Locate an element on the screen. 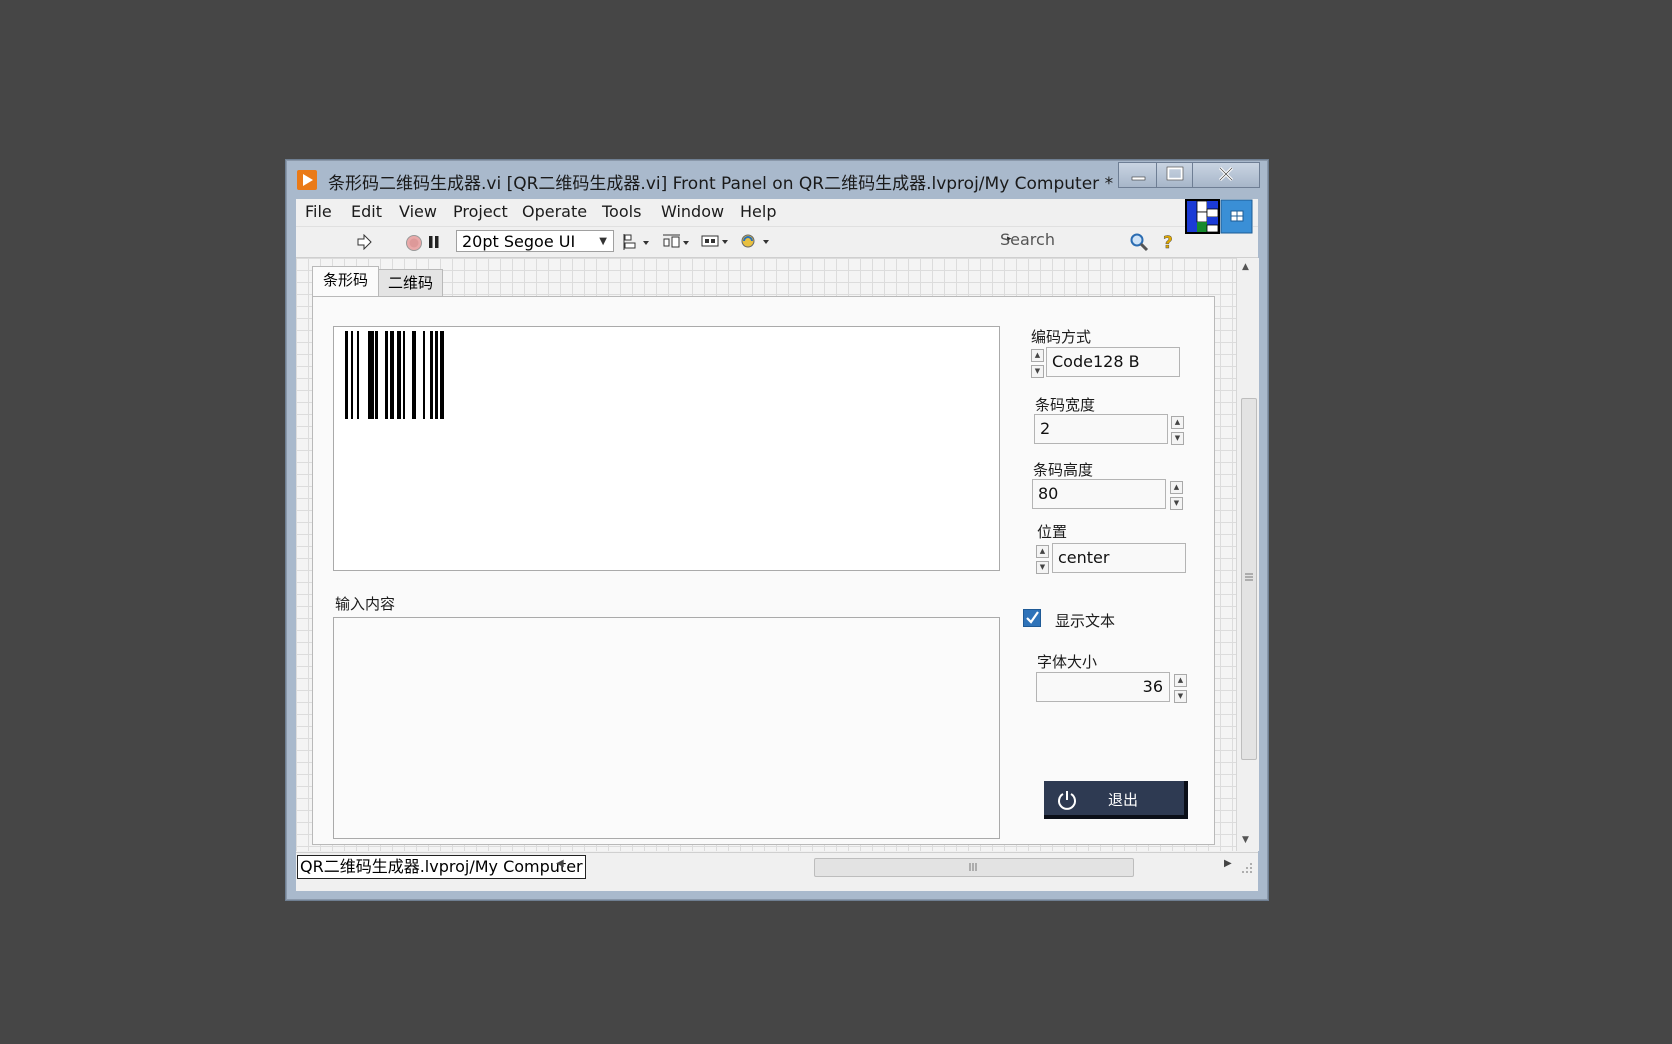  labview-run-icon is located at coordinates (307, 180).